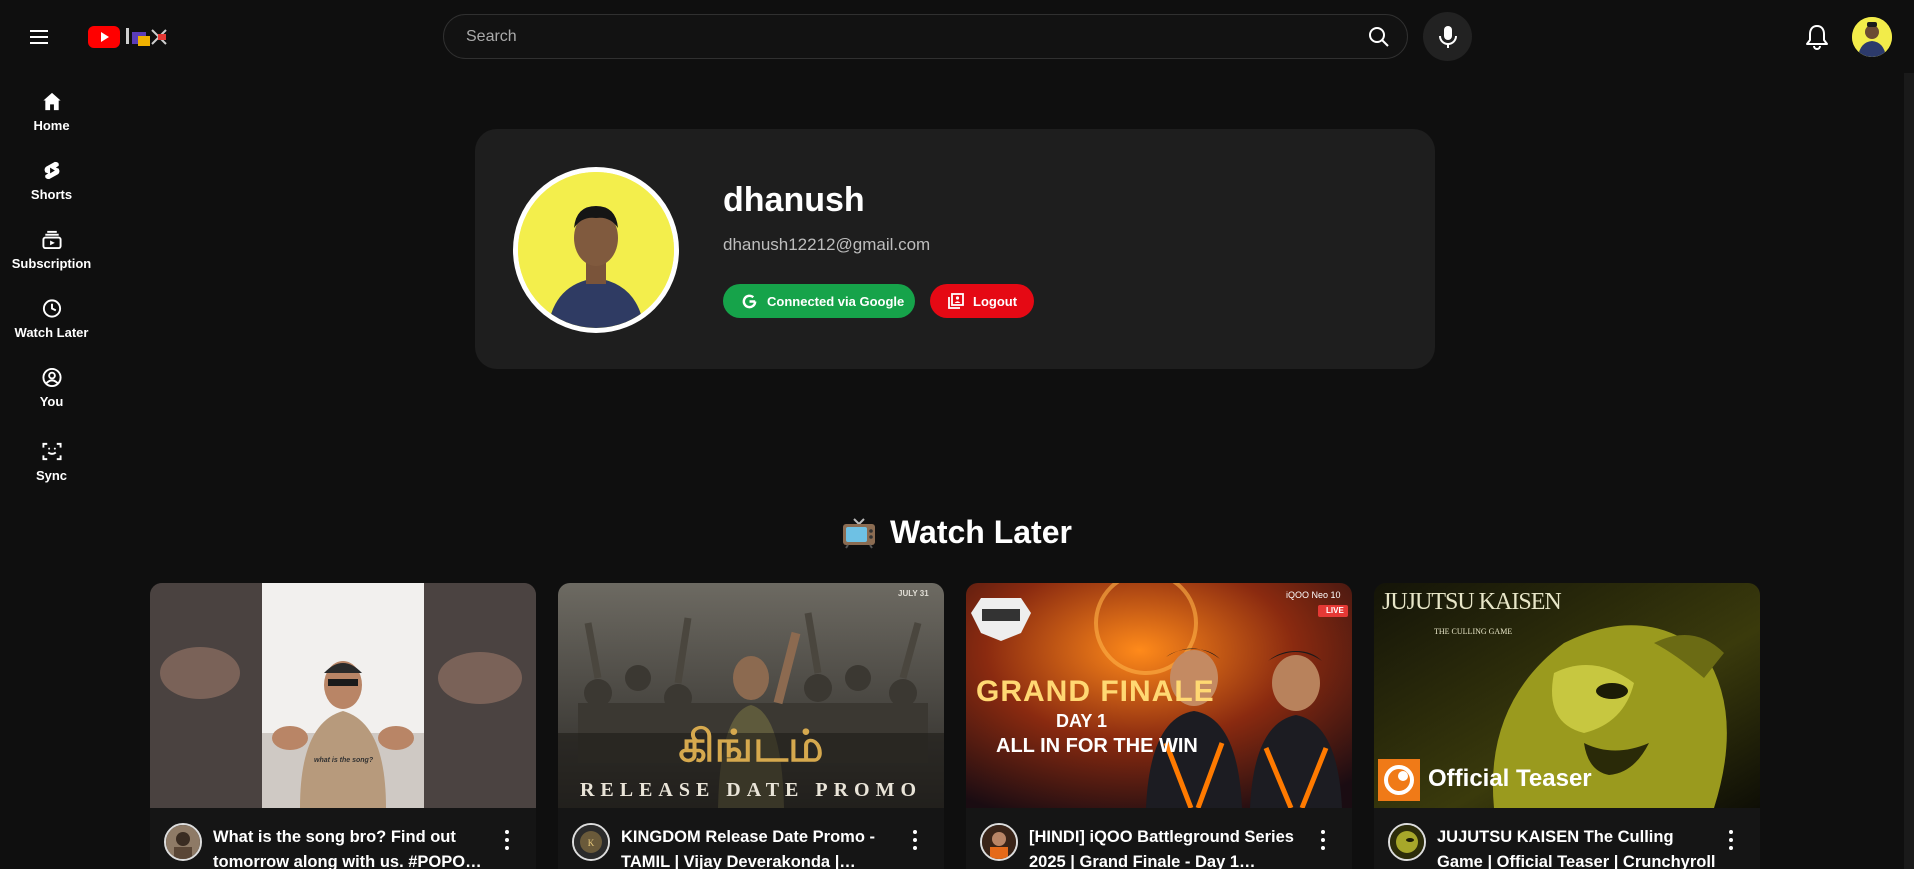 Image resolution: width=1914 pixels, height=869 pixels. I want to click on thumbnail-caption: what is the song?, so click(344, 760).